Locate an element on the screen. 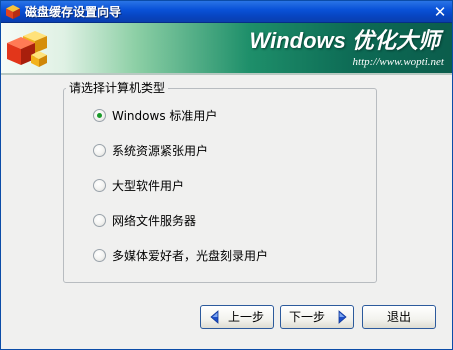  previous-button: 上一步 is located at coordinates (237, 317).